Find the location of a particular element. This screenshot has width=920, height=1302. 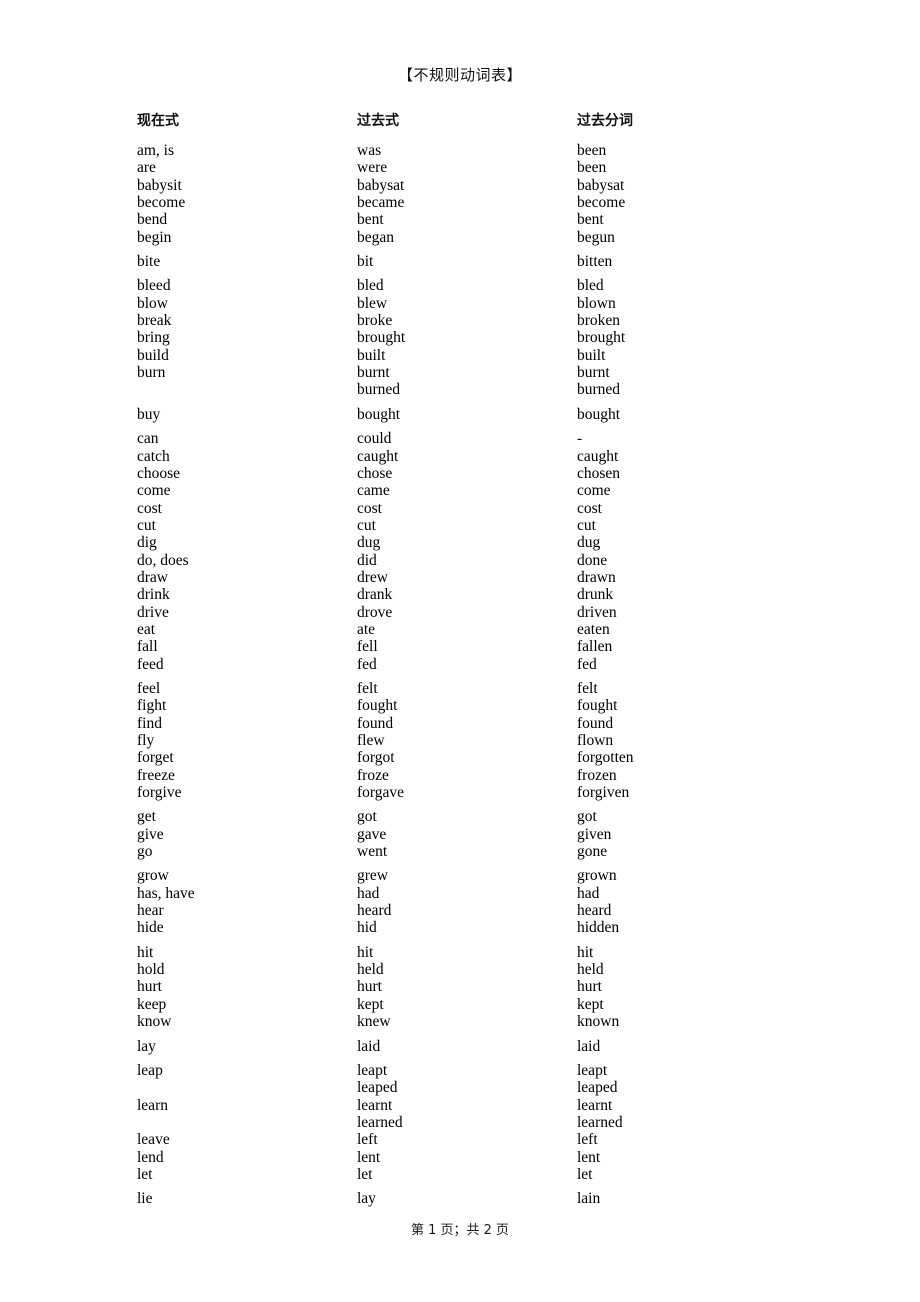

cell-present: come is located at coordinates (154, 491).